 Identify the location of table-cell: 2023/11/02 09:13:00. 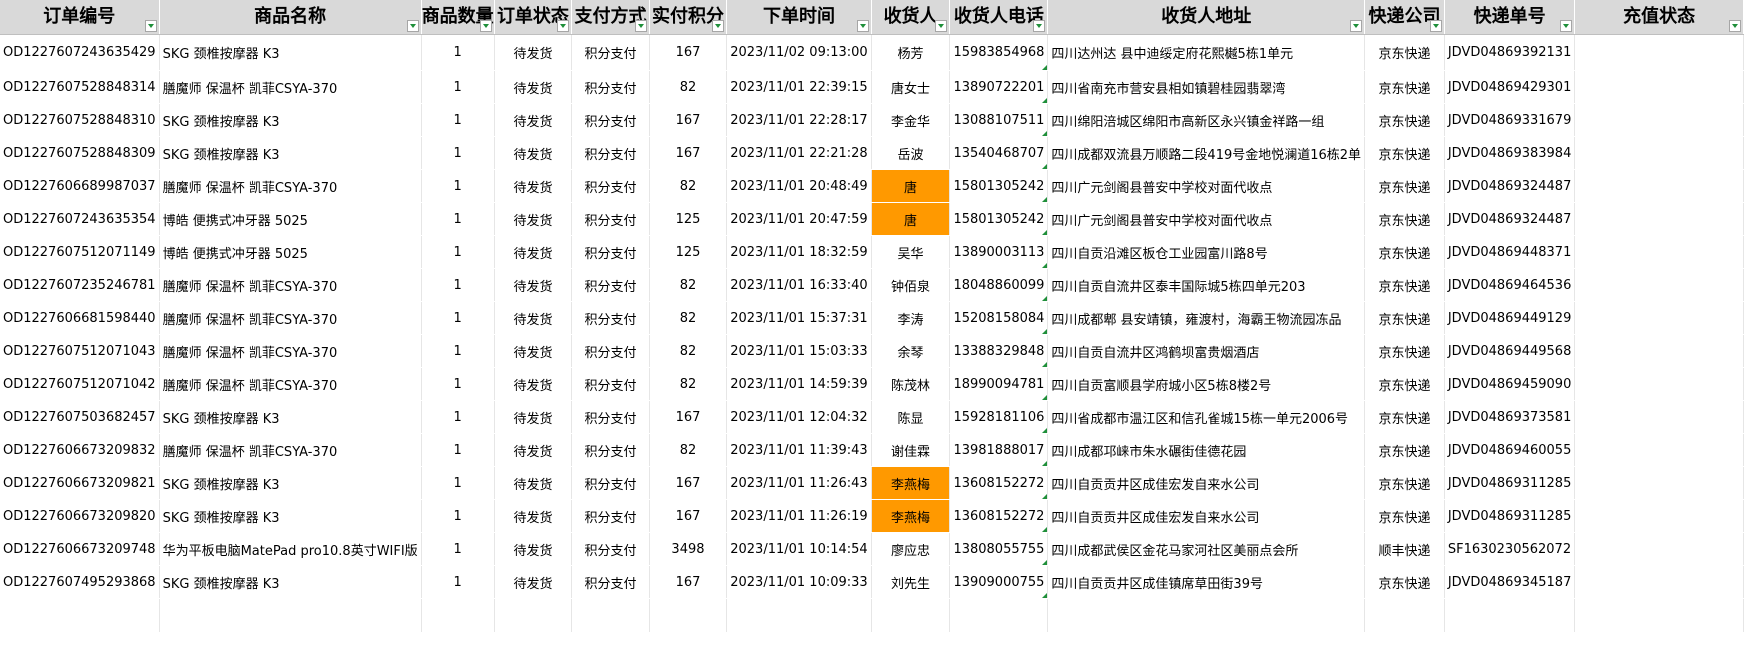
(799, 52).